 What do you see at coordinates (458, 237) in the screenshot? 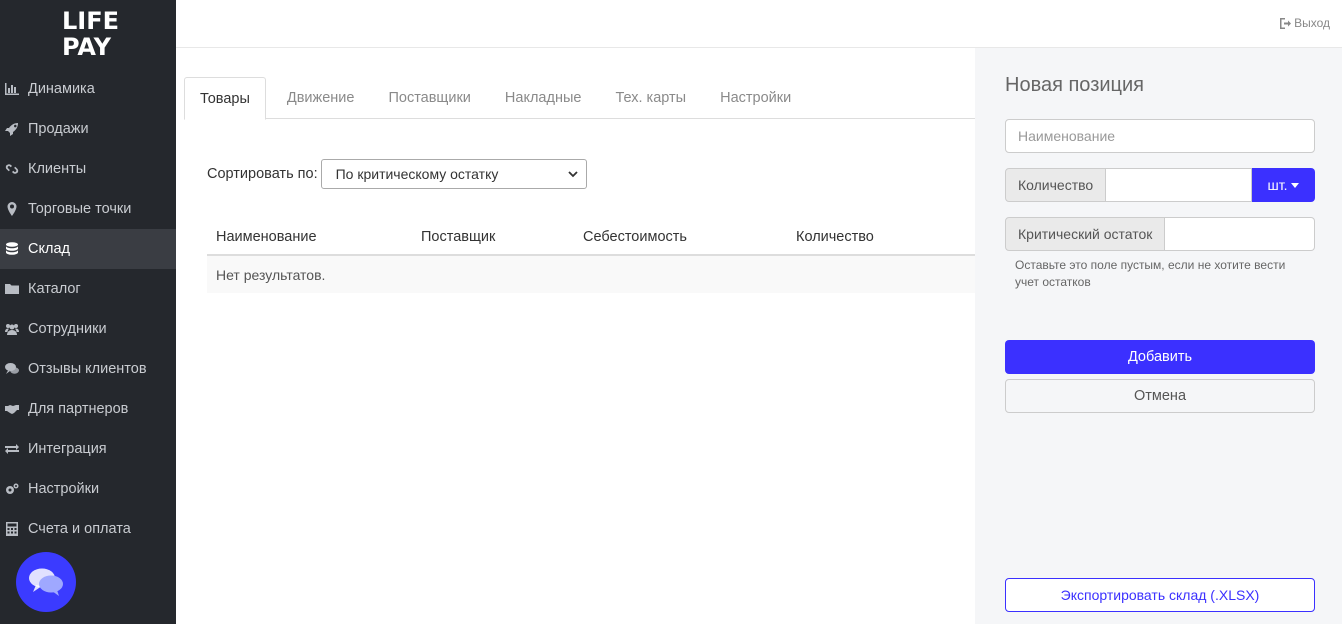
I see `column-header-supplier: Поставщик` at bounding box center [458, 237].